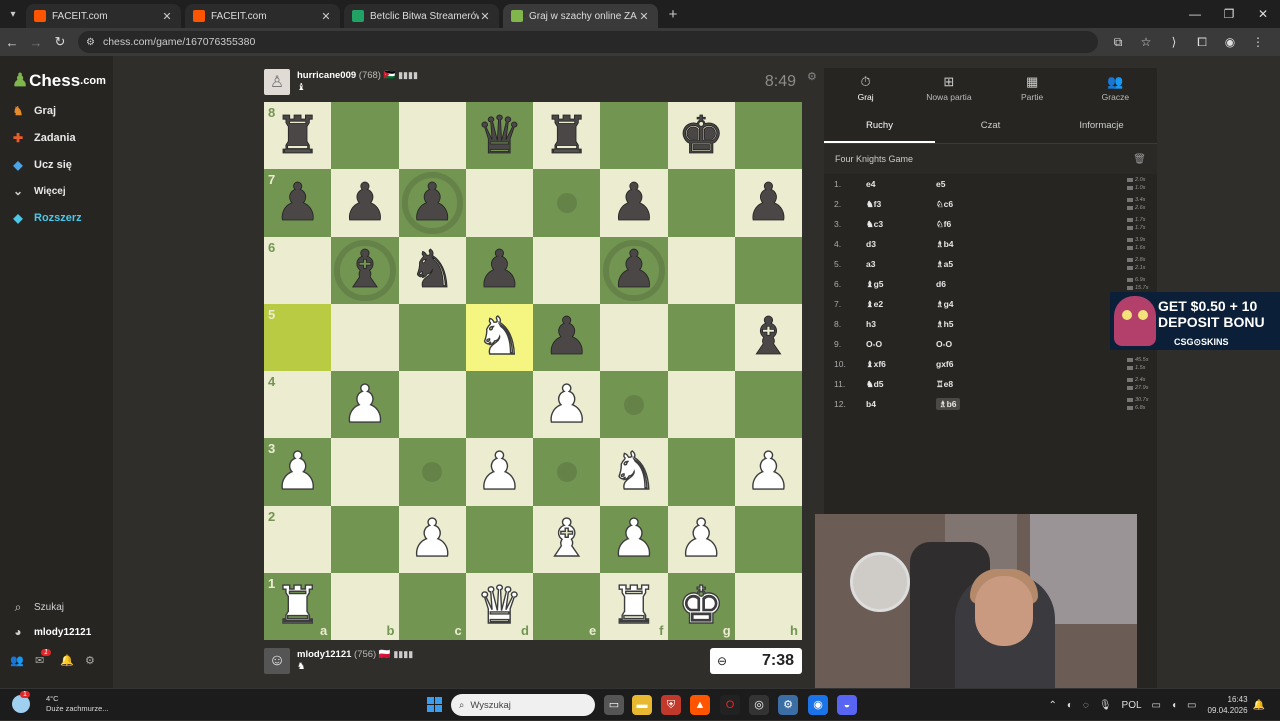 This screenshot has width=1280, height=721. What do you see at coordinates (1070, 705) in the screenshot?
I see `tray-app-icon: ◐` at bounding box center [1070, 705].